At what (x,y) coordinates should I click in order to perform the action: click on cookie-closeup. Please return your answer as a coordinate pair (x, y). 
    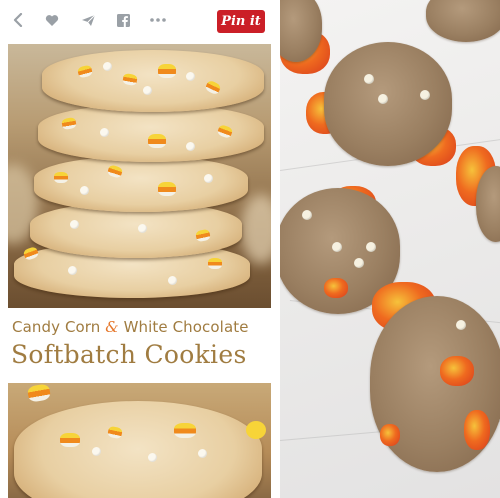
    Looking at the image, I should click on (138, 449).